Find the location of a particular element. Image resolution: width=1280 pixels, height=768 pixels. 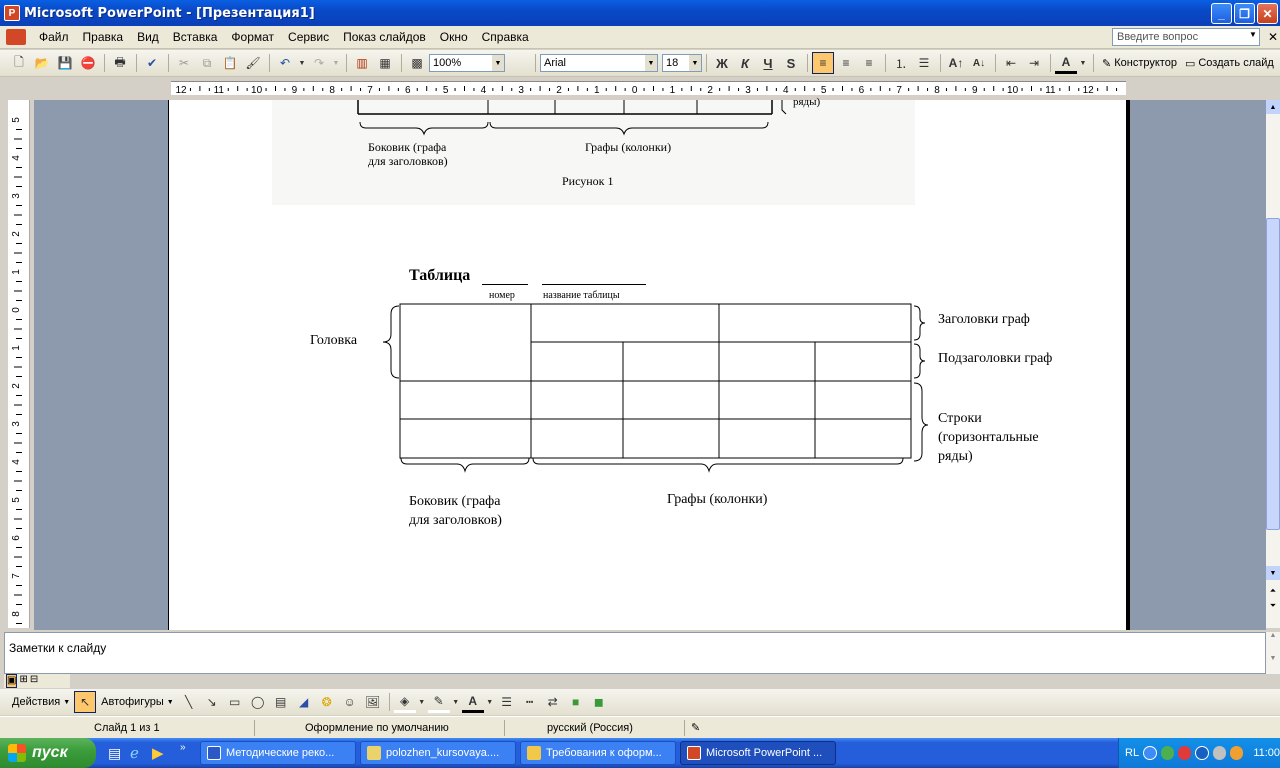

menu-format: Формат is located at coordinates (252, 37).